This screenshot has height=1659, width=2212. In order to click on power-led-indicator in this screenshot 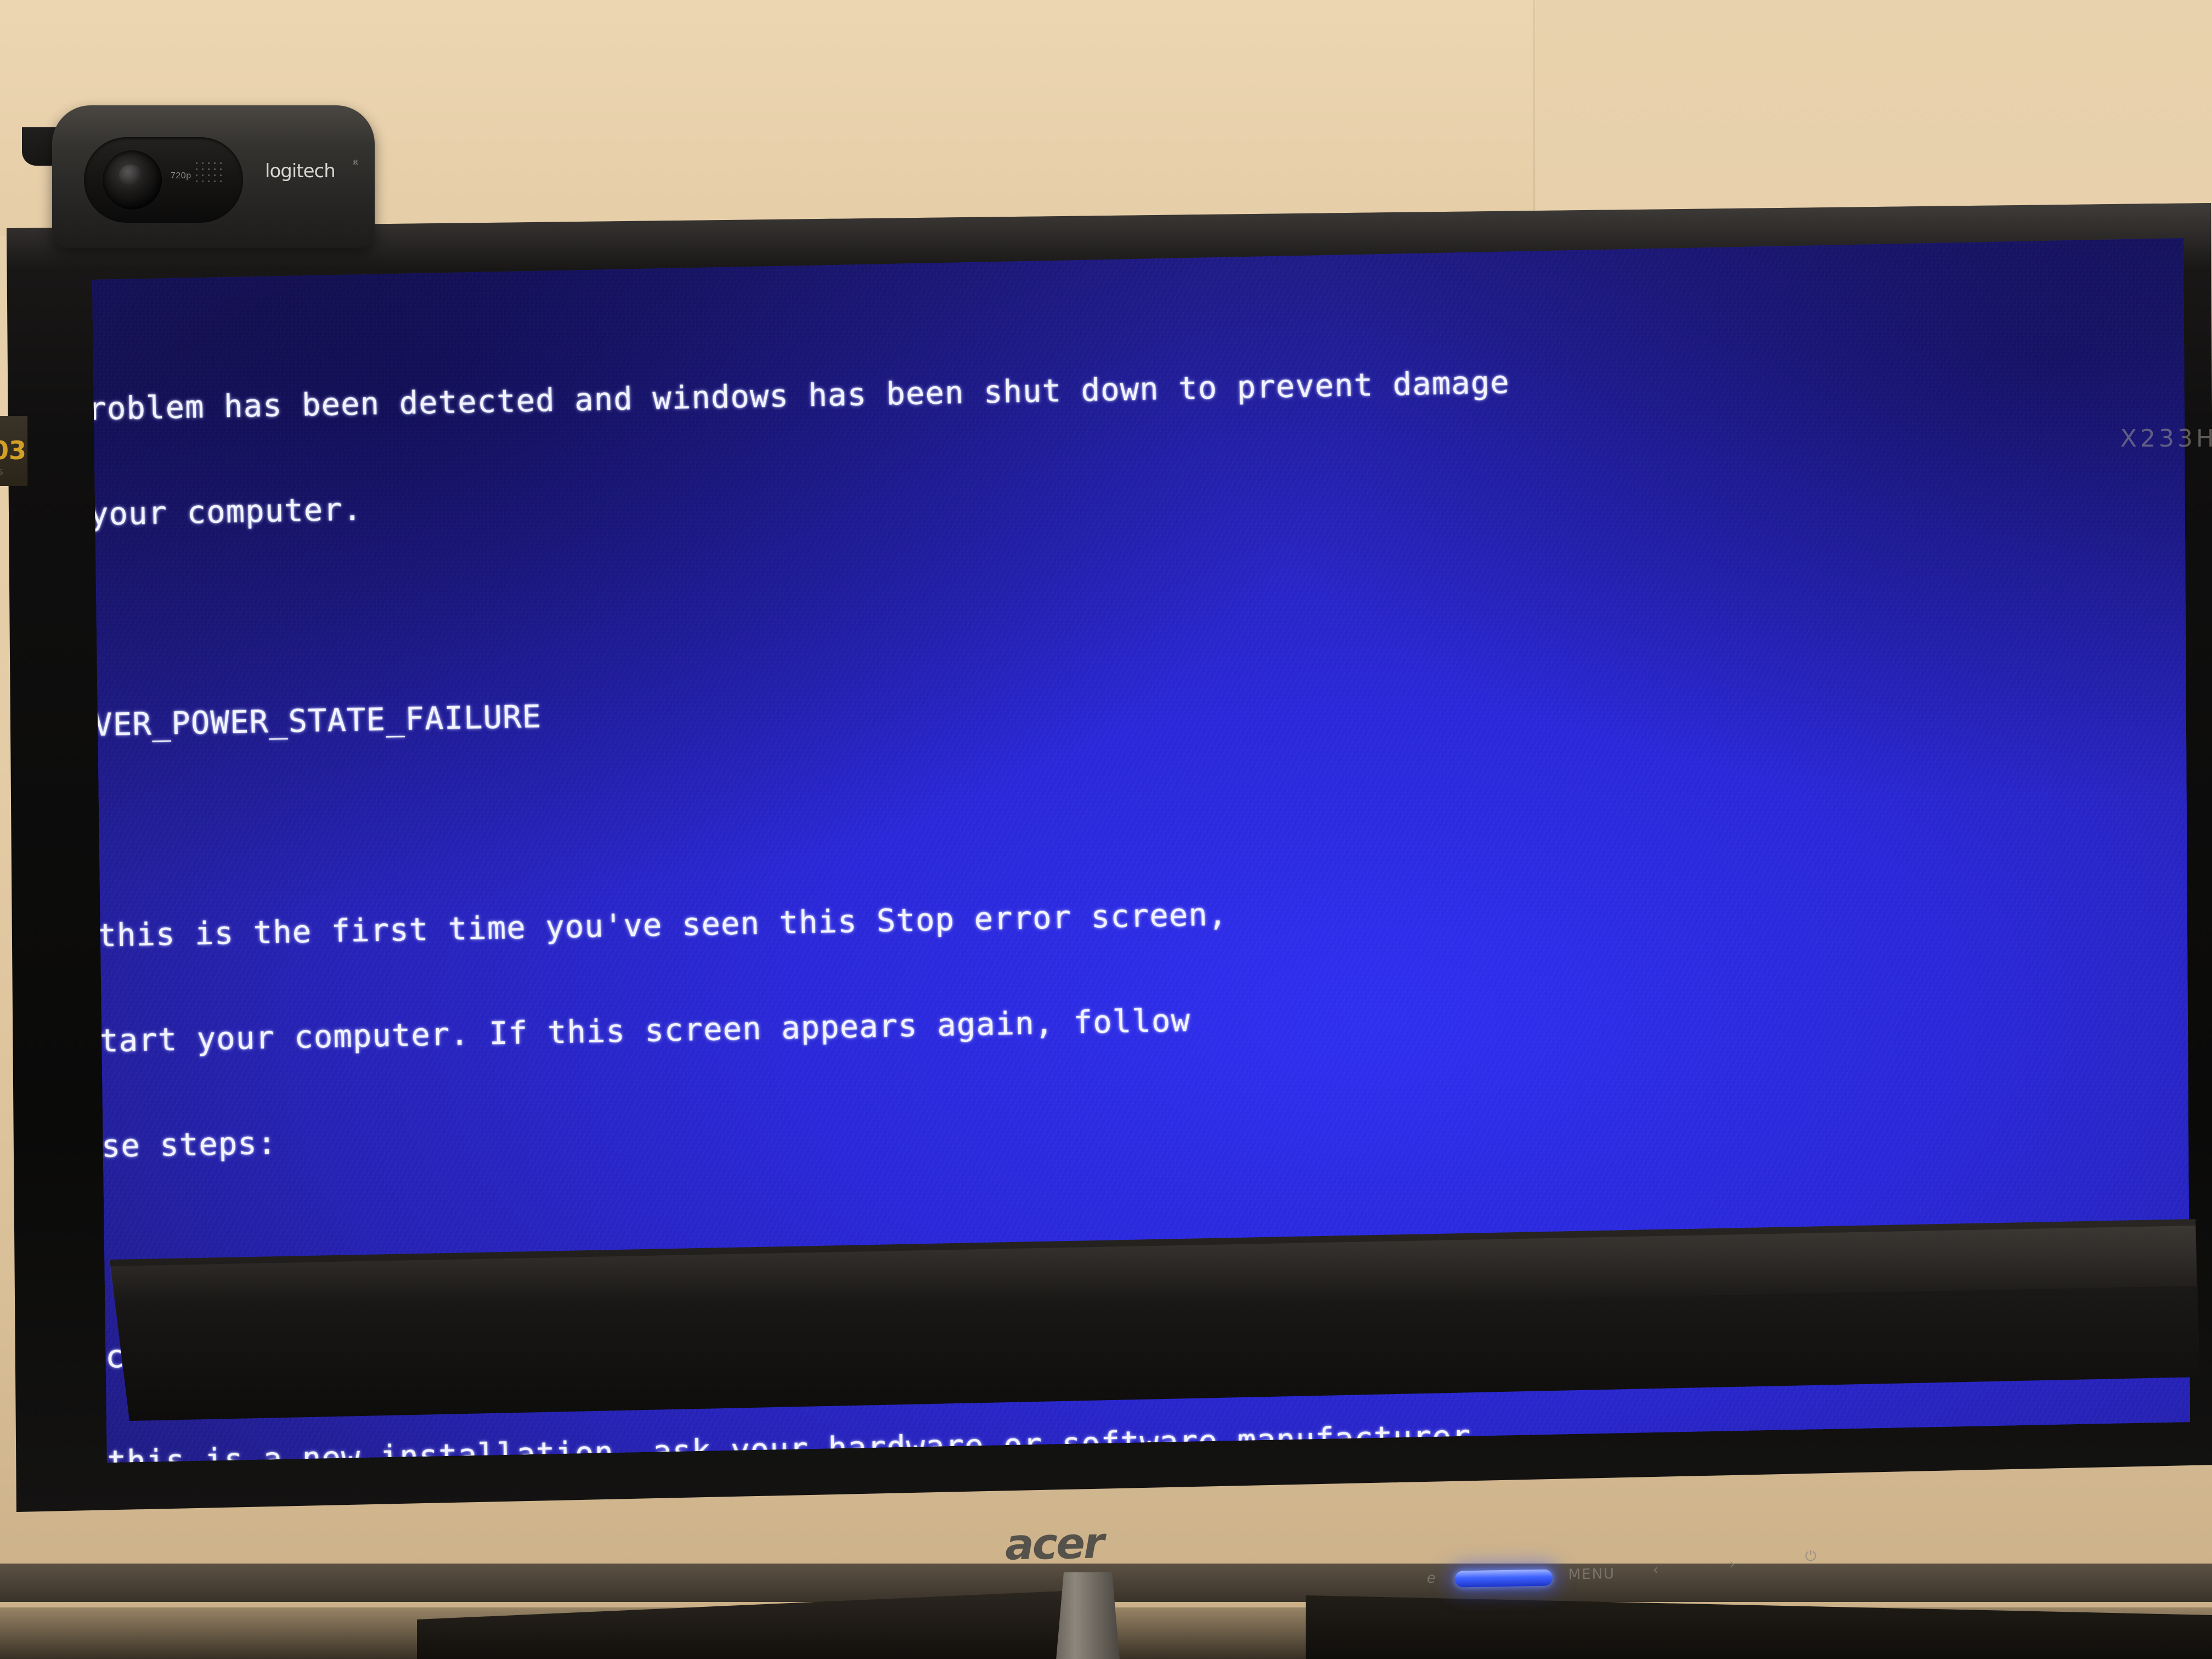, I will do `click(1503, 1579)`.